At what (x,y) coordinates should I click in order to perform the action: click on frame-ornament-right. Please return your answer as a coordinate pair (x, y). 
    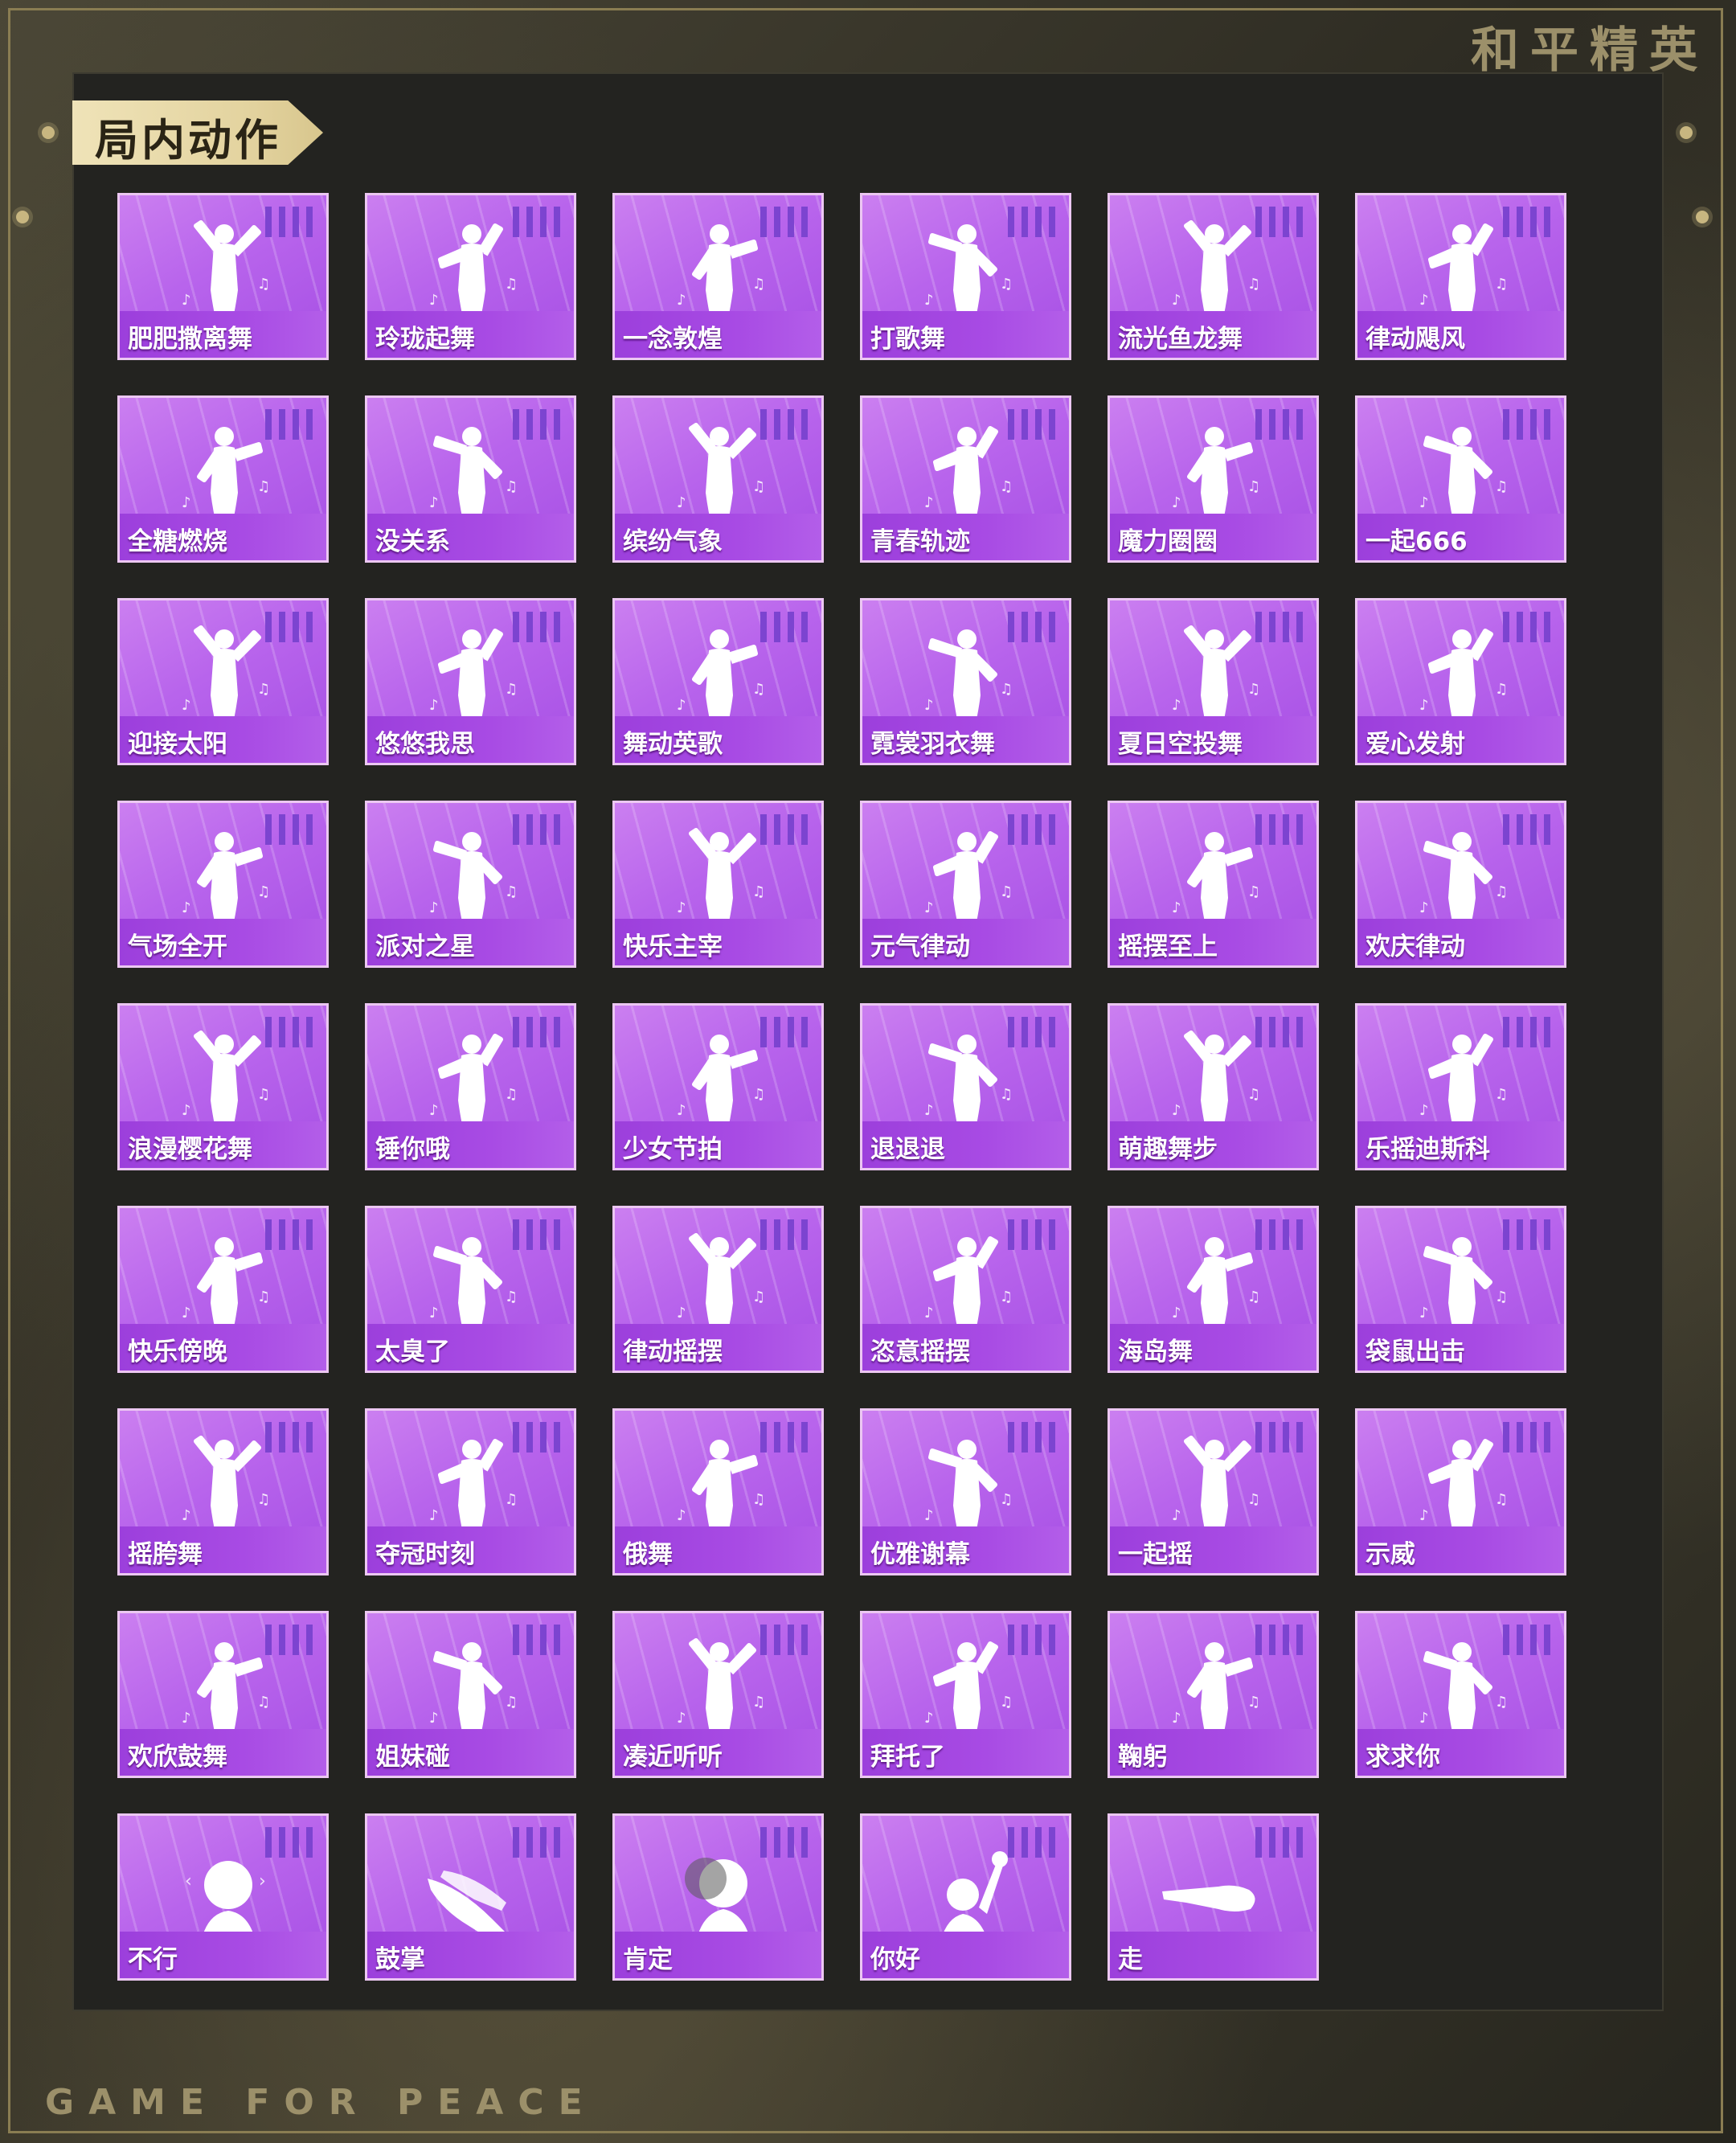
    Looking at the image, I should click on (1686, 132).